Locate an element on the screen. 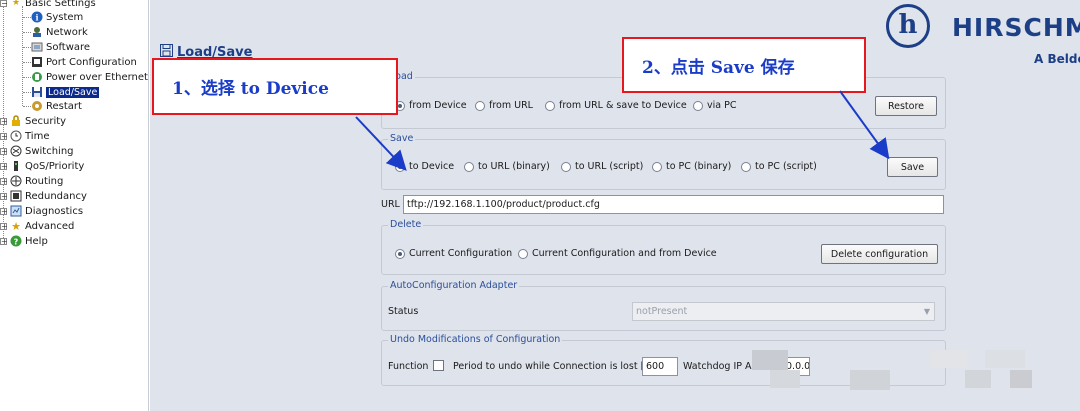  arrow-to-save is located at coordinates (864, 125).